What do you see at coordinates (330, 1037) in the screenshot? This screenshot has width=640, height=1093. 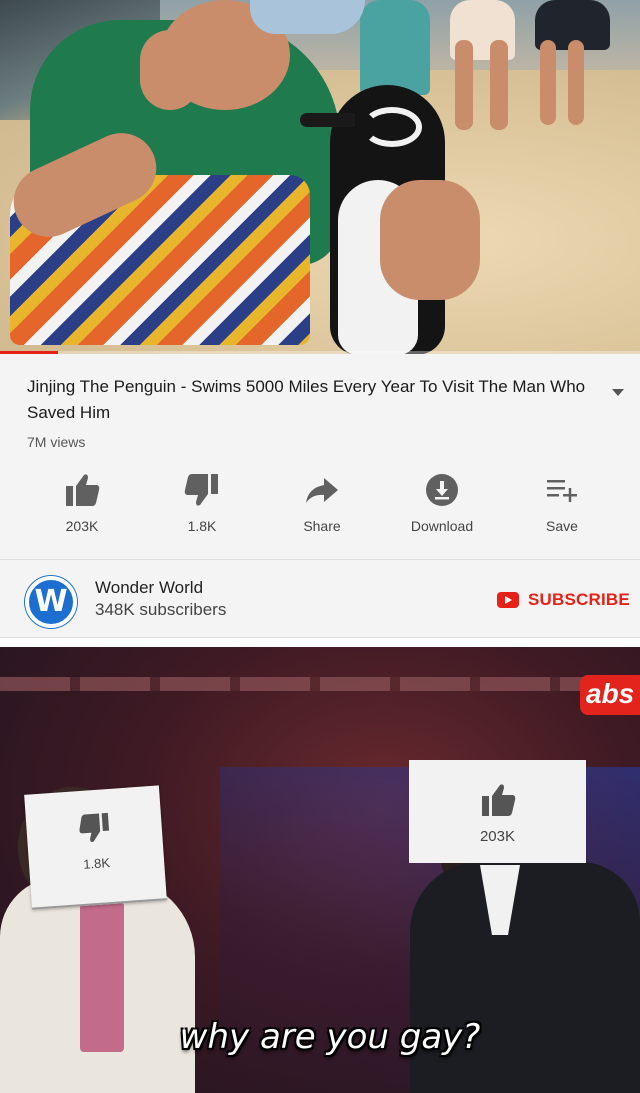 I see `meme-caption: why are you gay?` at bounding box center [330, 1037].